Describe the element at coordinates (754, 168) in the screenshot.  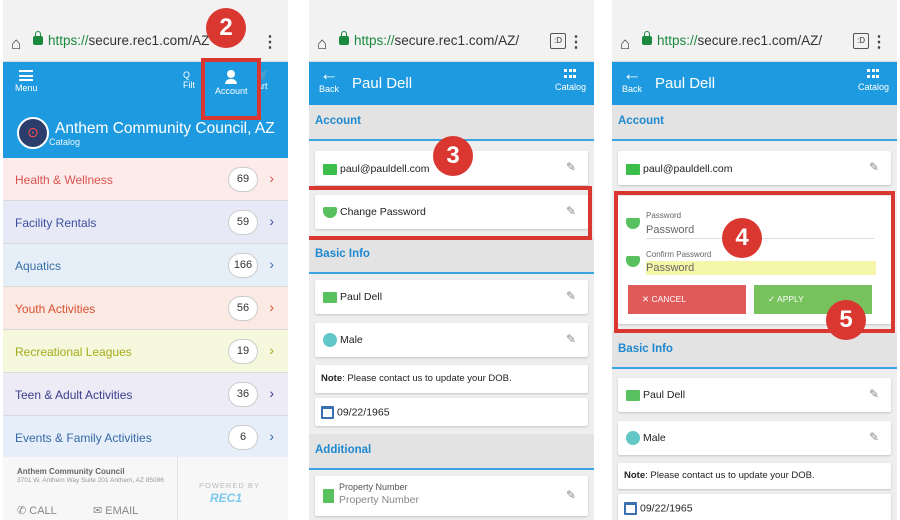
I see `email-row: paul@pauldell.com ✎` at that location.